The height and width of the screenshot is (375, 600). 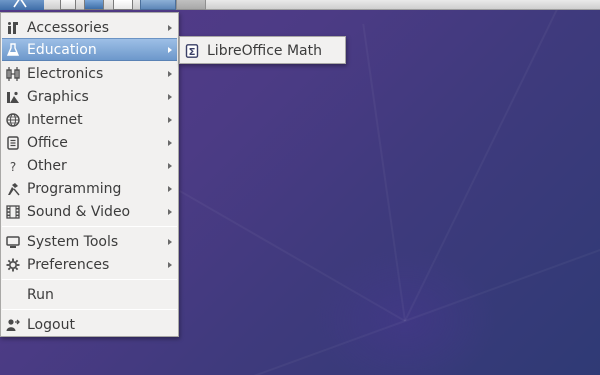 What do you see at coordinates (89, 165) in the screenshot?
I see `menu-item-other: ? Other` at bounding box center [89, 165].